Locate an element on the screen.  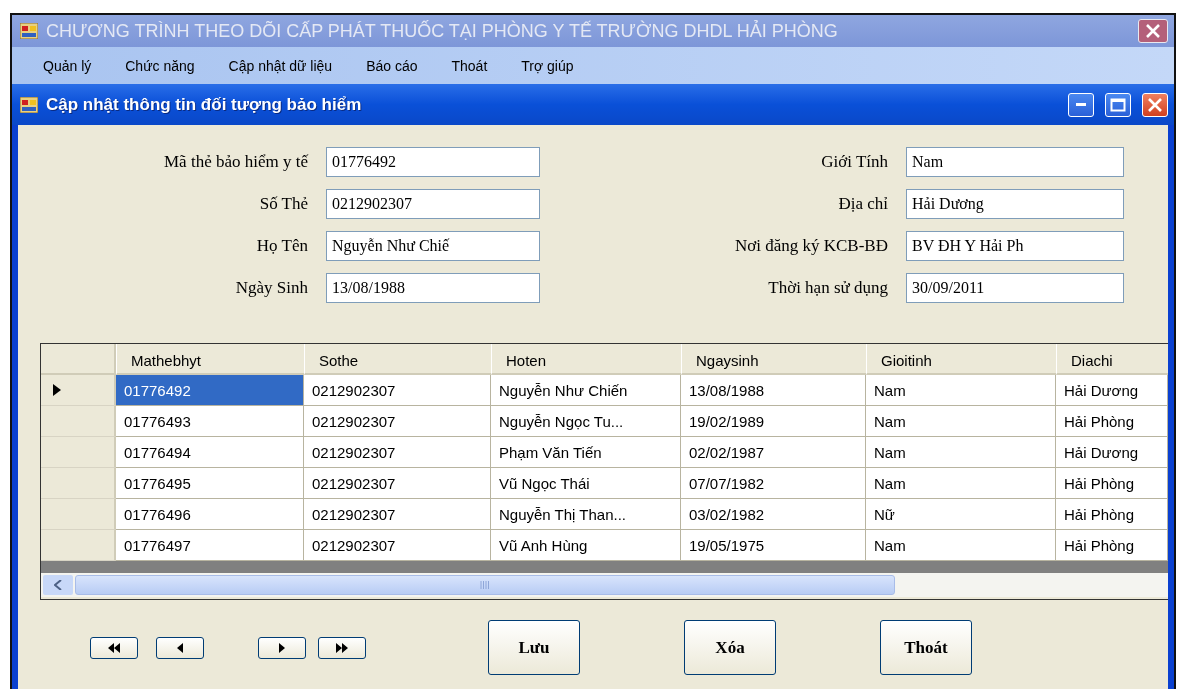
menu-item: Cập nhật dữ liệu is located at coordinates (280, 65).